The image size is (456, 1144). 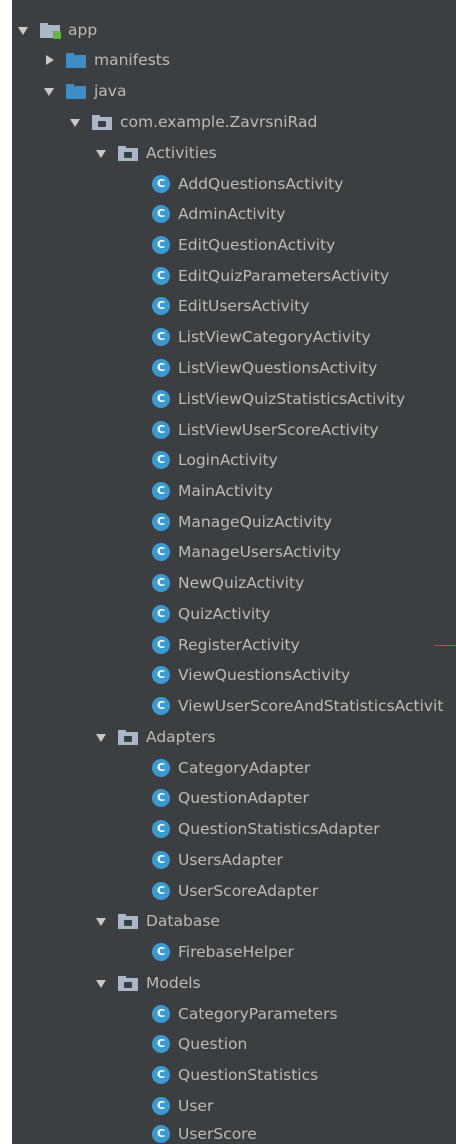 What do you see at coordinates (49, 60) in the screenshot?
I see `expand-right-arrow-icon` at bounding box center [49, 60].